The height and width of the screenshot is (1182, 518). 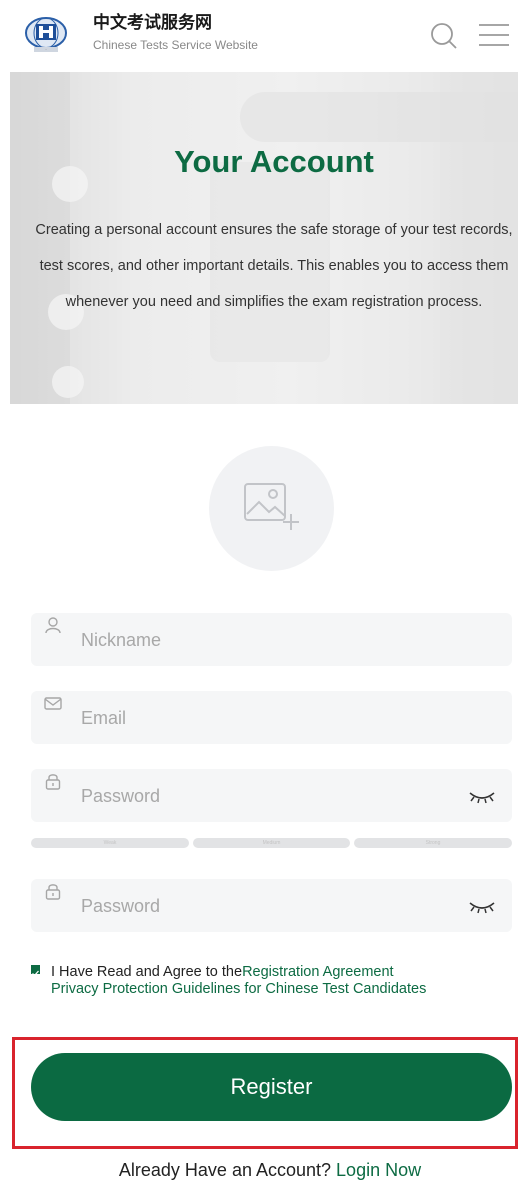 I want to click on confirm-password-input, so click(x=271, y=906).